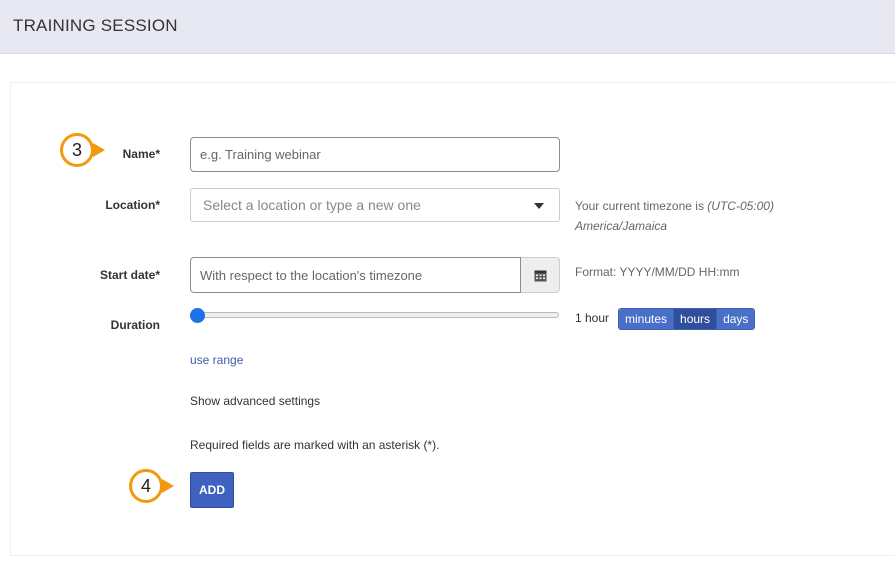 The height and width of the screenshot is (586, 895). I want to click on timezone-name: America/Jamaica, so click(621, 226).